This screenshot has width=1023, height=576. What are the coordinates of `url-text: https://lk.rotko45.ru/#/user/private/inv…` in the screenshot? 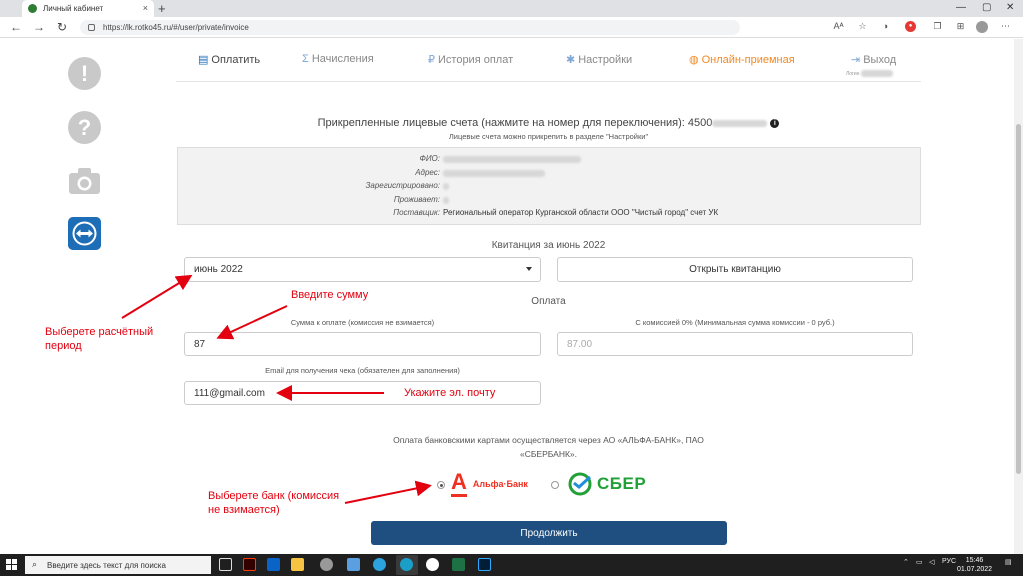 It's located at (176, 27).